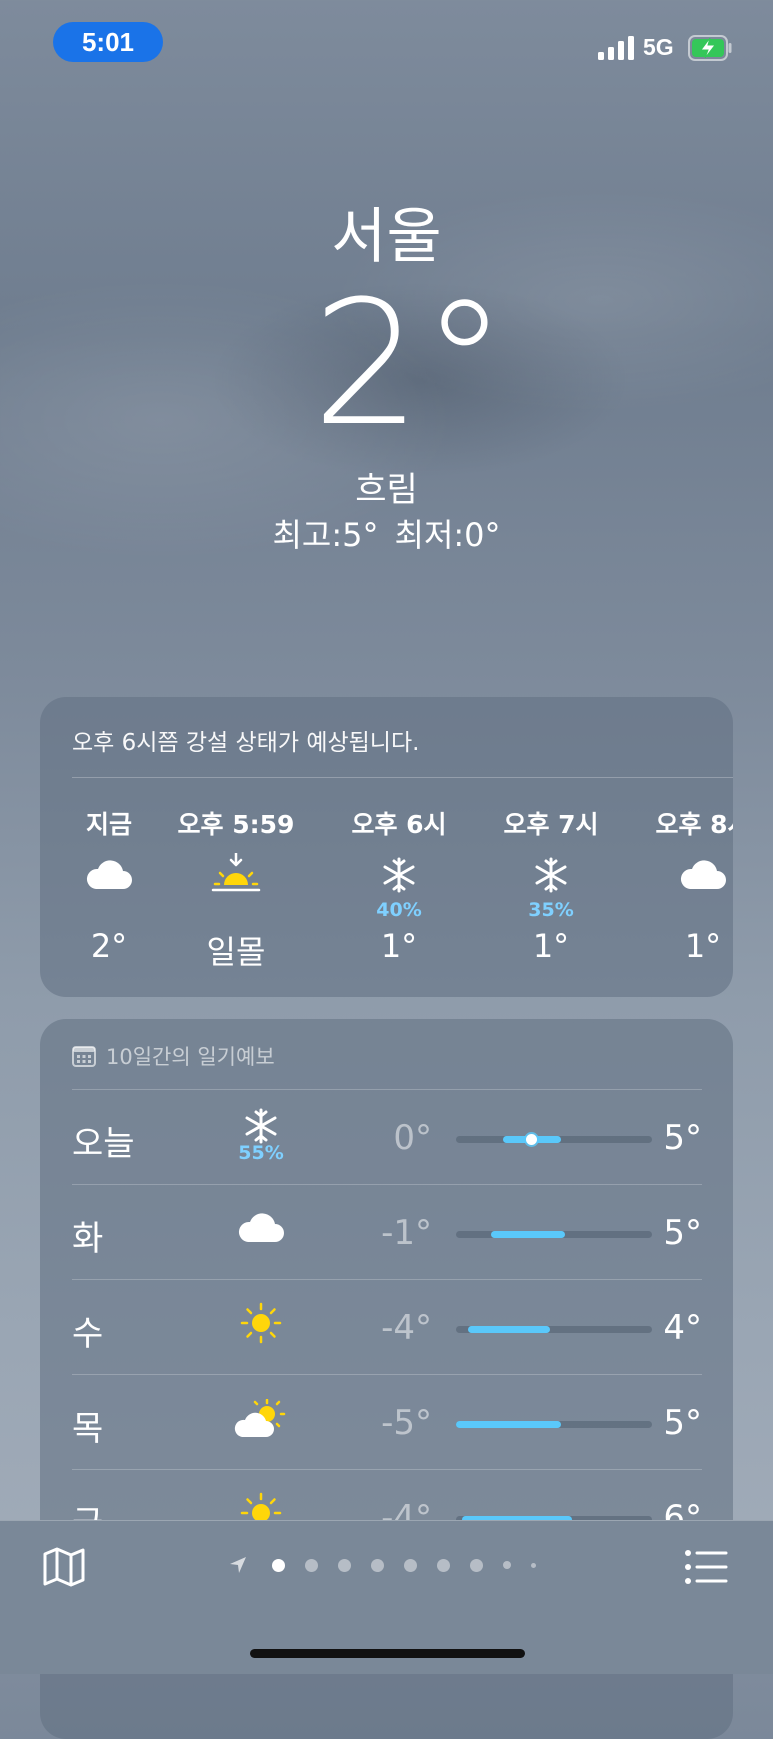 The width and height of the screenshot is (773, 1739). Describe the element at coordinates (387, 1327) in the screenshot. I see `forecast-row: 수 -4° 4°` at that location.